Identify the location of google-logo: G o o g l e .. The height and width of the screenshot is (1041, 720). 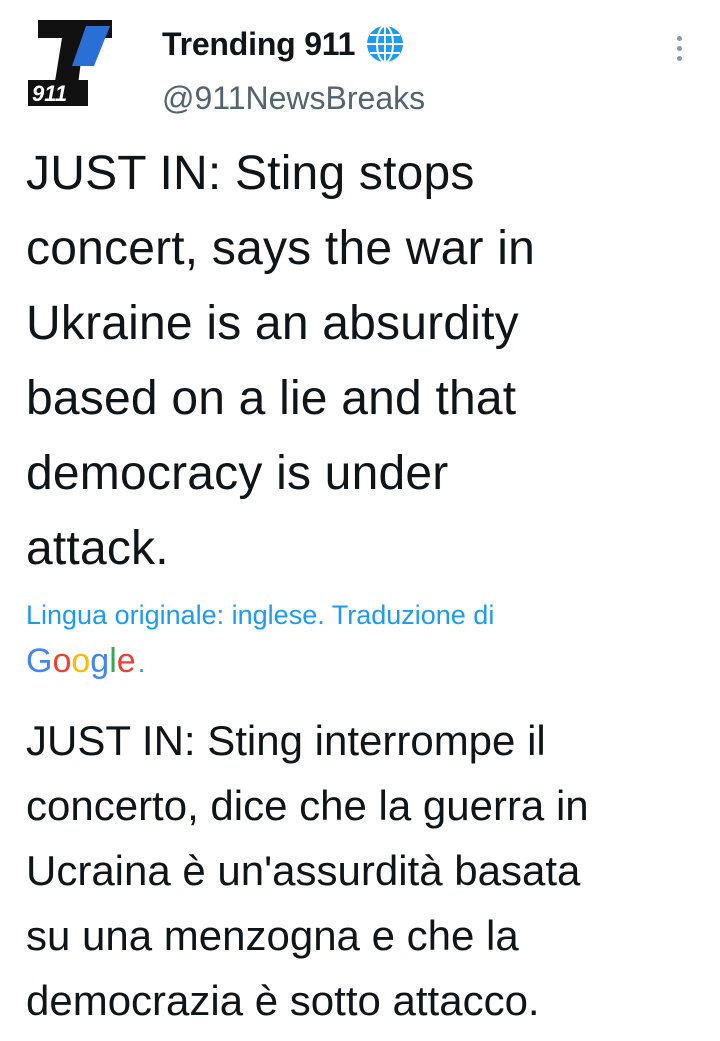
(85, 664).